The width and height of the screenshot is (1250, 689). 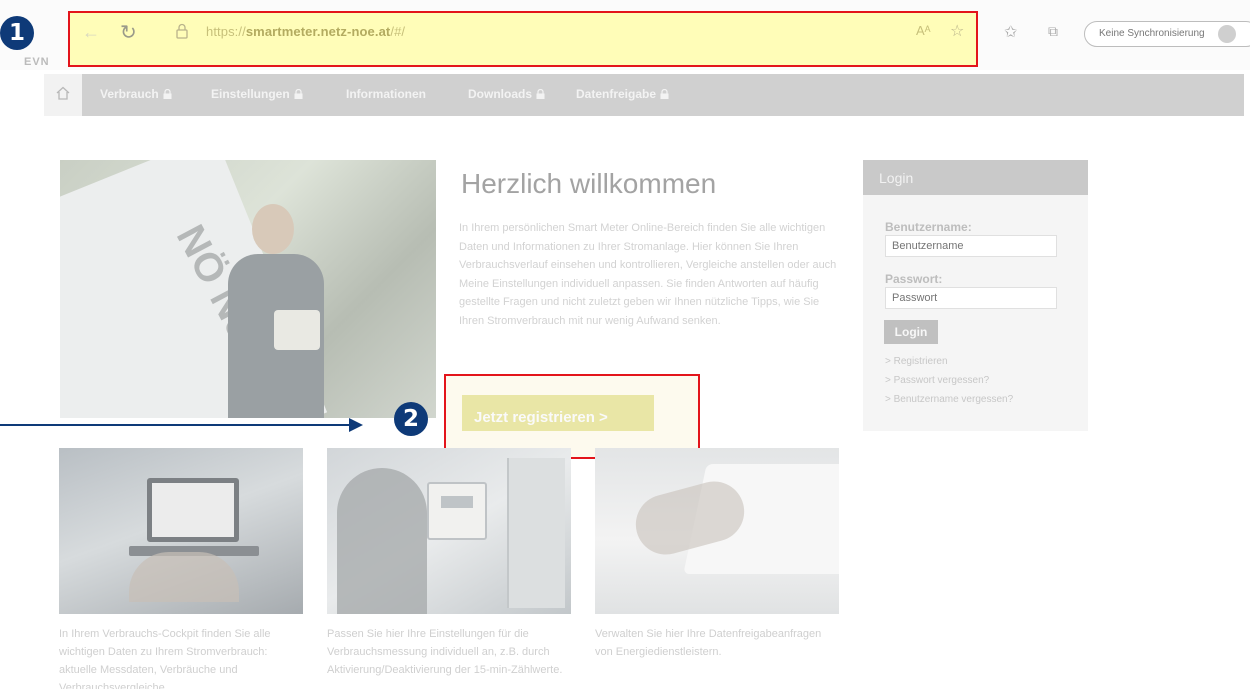 I want to click on meter-display, so click(x=457, y=502).